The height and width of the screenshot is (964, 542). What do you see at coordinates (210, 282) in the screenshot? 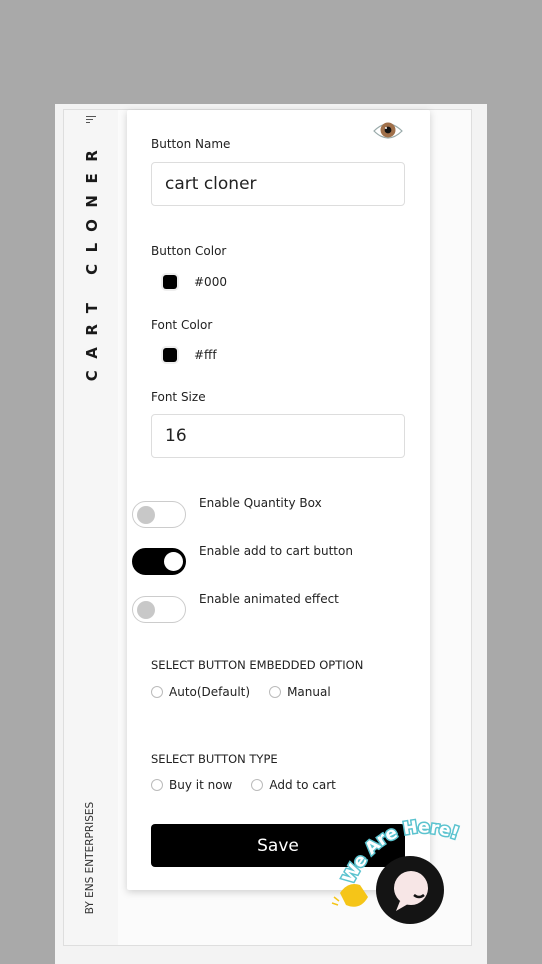
I see `button-color-value: #000` at bounding box center [210, 282].